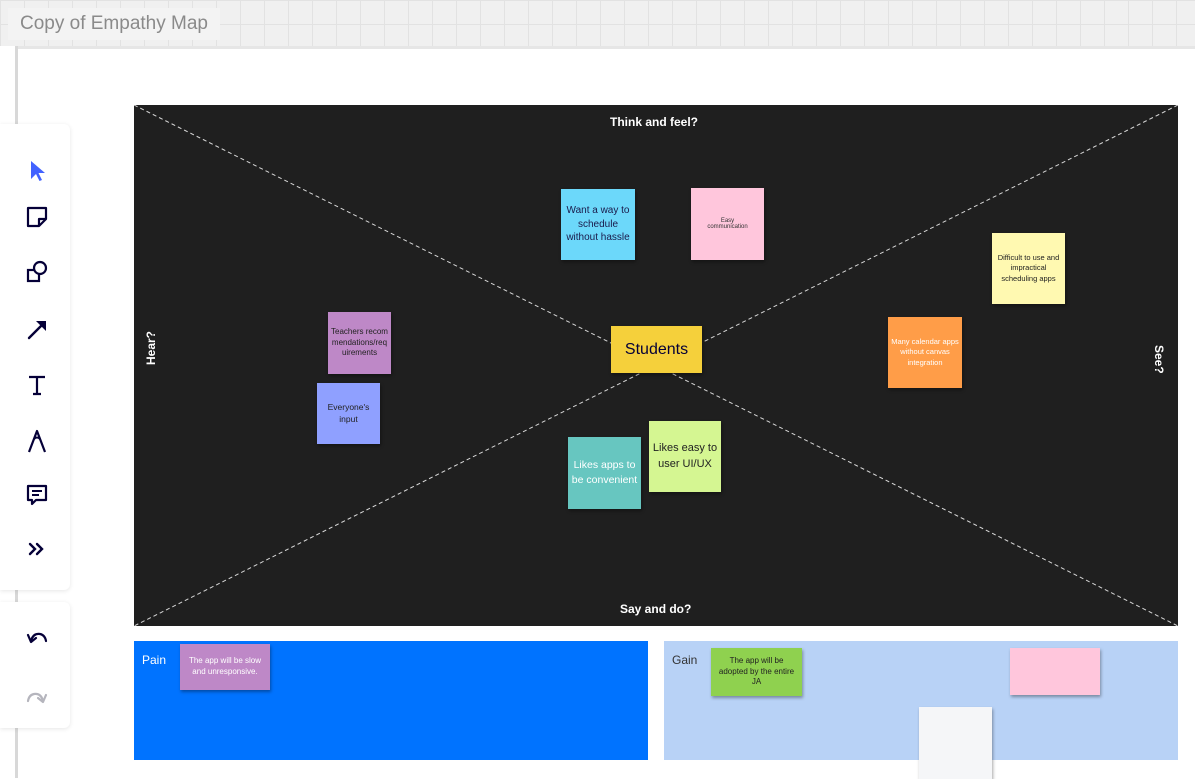 Image resolution: width=1195 pixels, height=779 pixels. I want to click on more-icon, so click(37, 549).